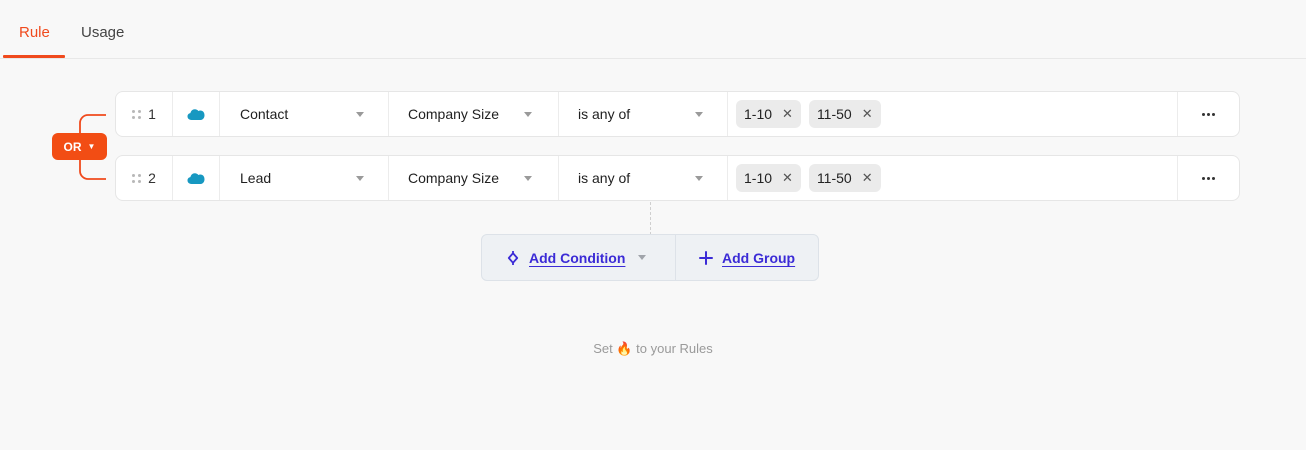 Image resolution: width=1306 pixels, height=450 pixels. I want to click on footer-suffix: to your Rules, so click(674, 348).